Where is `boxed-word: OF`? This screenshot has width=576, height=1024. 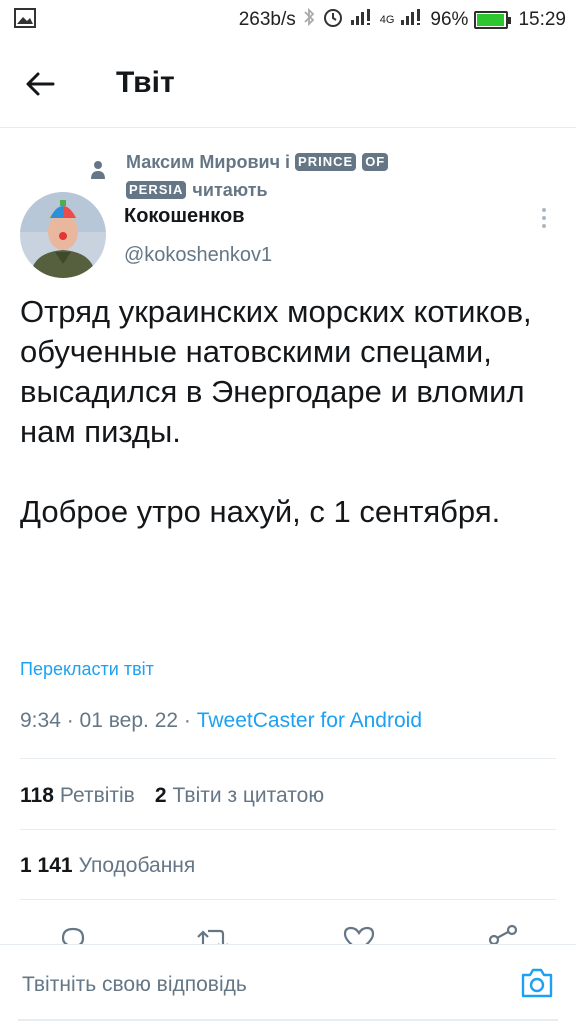 boxed-word: OF is located at coordinates (375, 162).